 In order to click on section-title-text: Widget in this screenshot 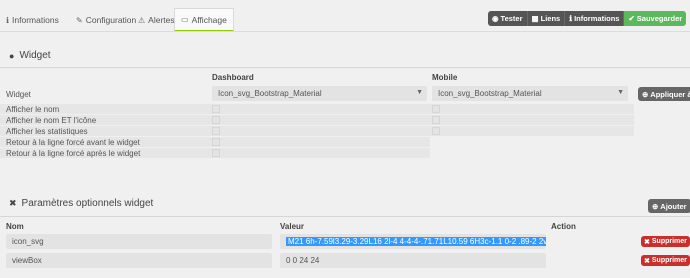, I will do `click(35, 55)`.